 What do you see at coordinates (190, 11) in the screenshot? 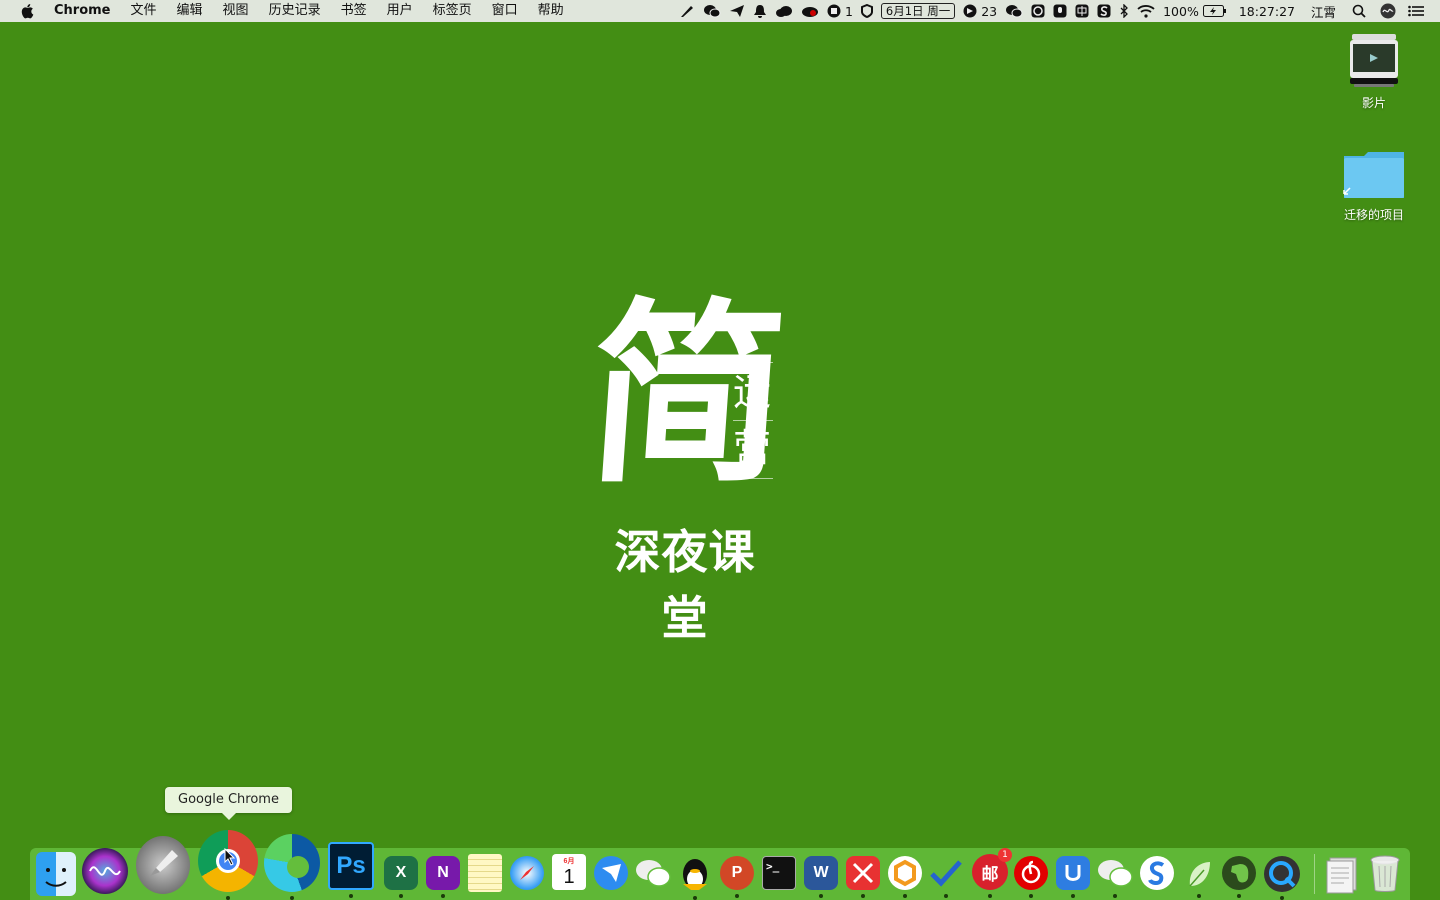
I see `menu-edit: 编辑` at bounding box center [190, 11].